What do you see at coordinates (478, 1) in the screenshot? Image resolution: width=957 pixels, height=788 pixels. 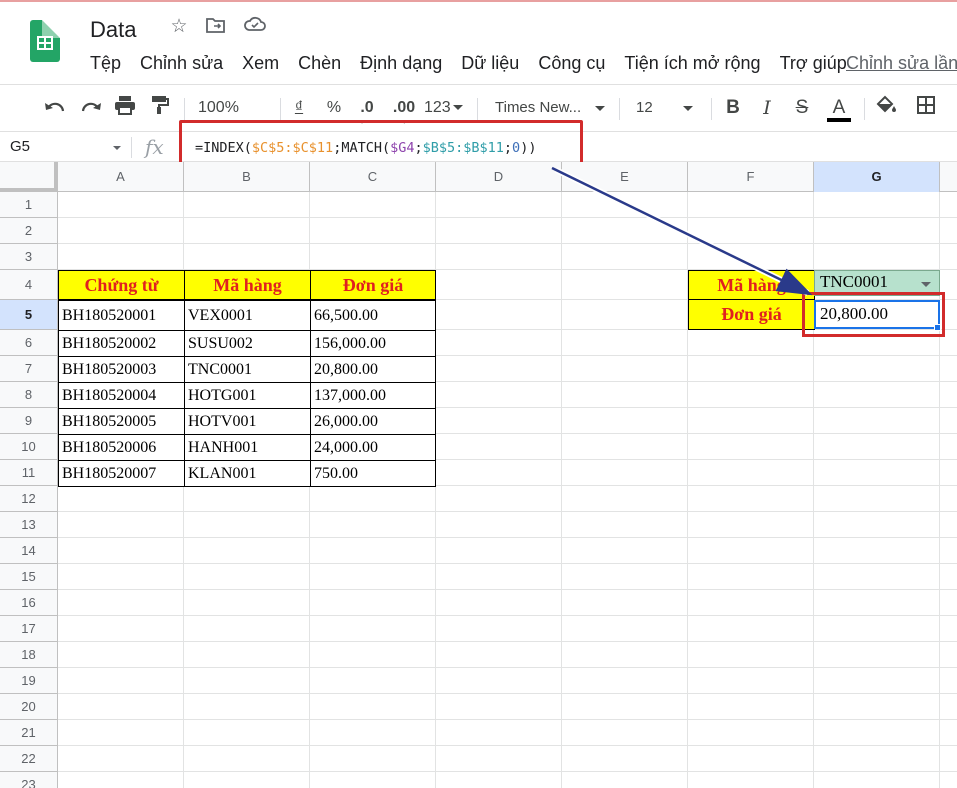 I see `top-border-line` at bounding box center [478, 1].